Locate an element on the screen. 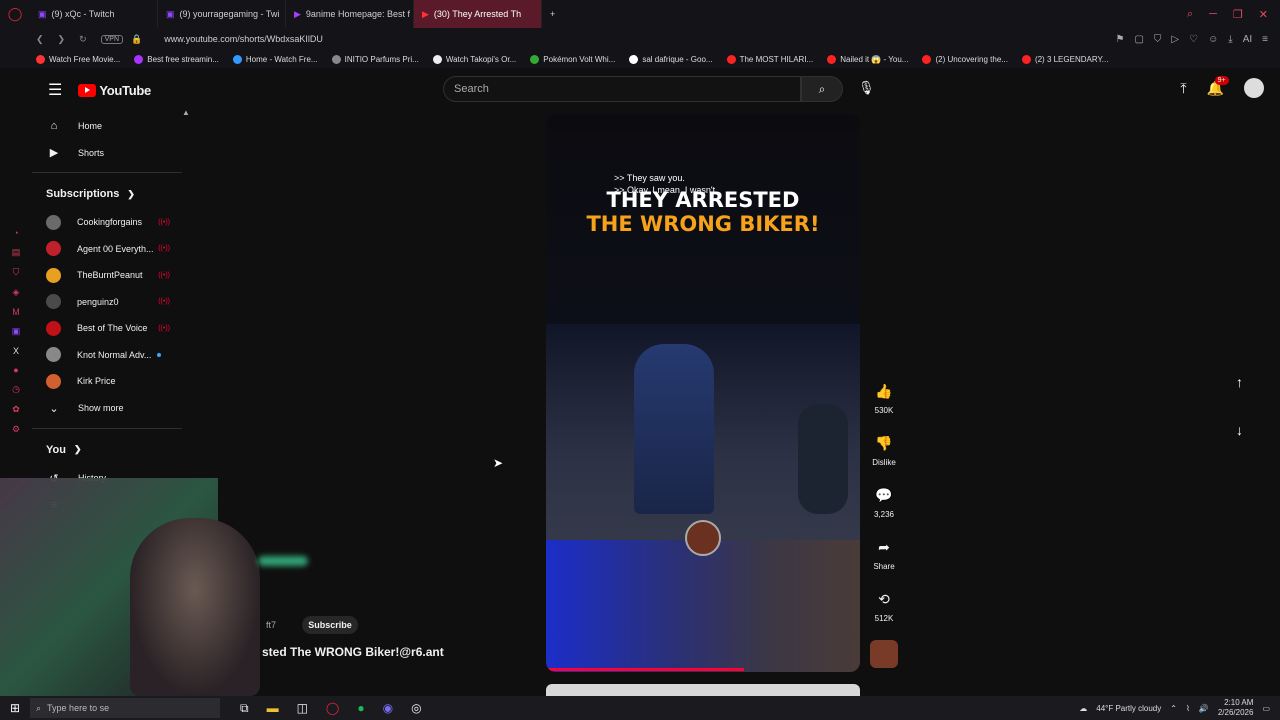 Image resolution: width=1280 pixels, height=720 pixels. subscription-item: Kirk Price is located at coordinates (107, 381).